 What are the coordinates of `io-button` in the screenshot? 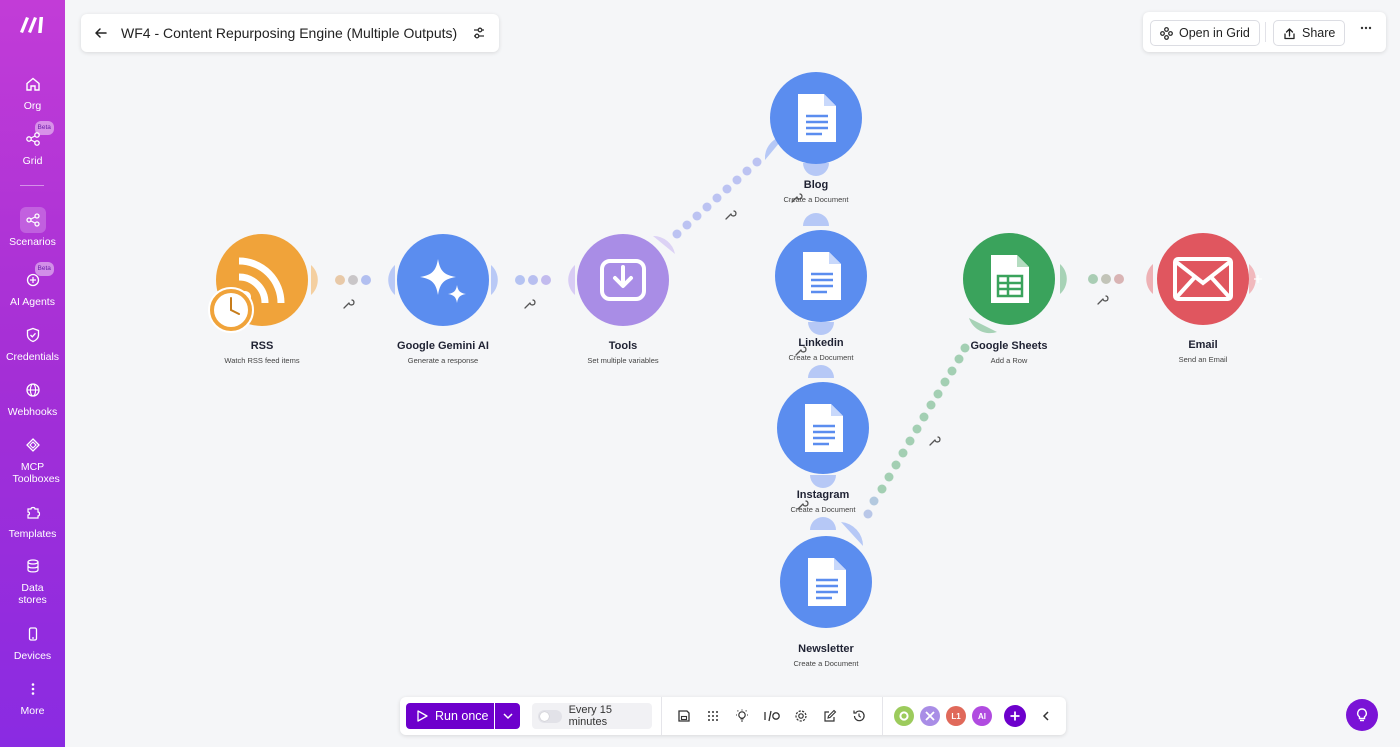 It's located at (772, 716).